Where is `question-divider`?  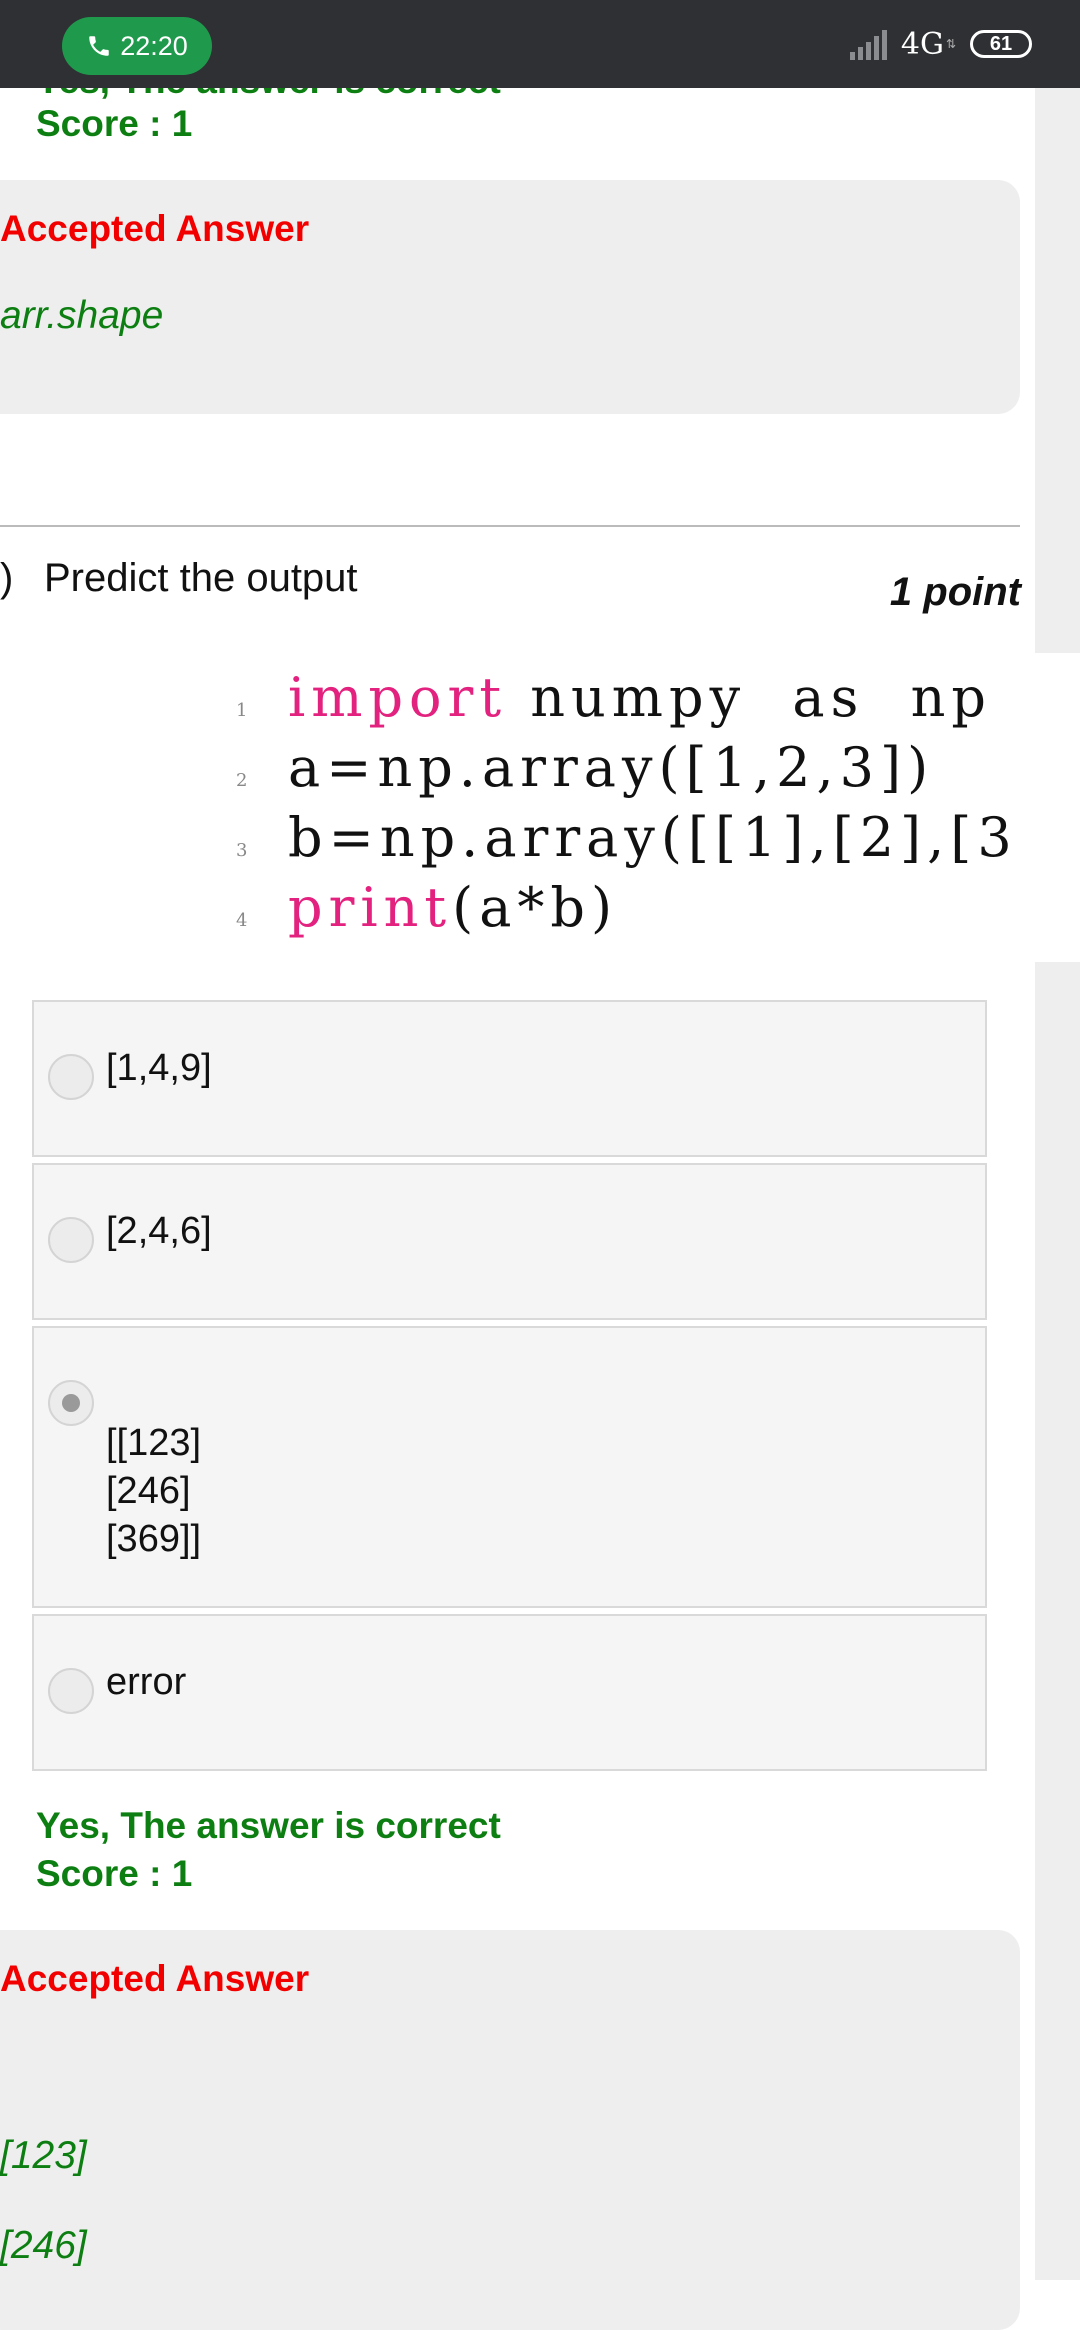
question-divider is located at coordinates (510, 526).